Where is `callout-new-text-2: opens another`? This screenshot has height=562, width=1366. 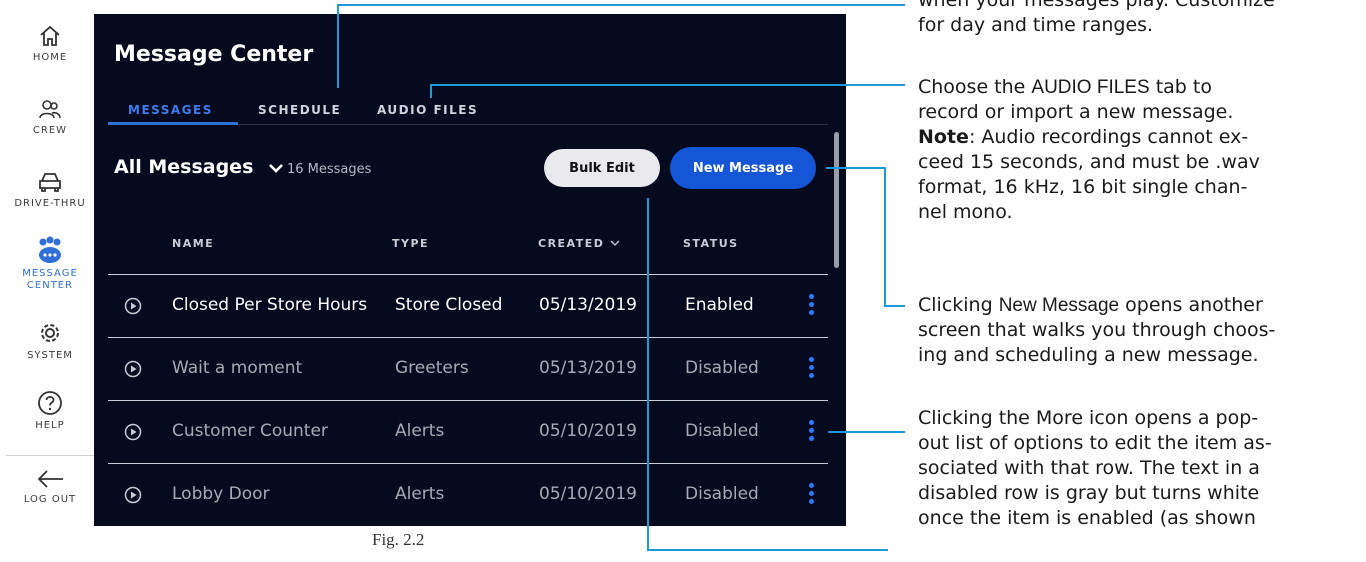
callout-new-text-2: opens another is located at coordinates (1191, 305).